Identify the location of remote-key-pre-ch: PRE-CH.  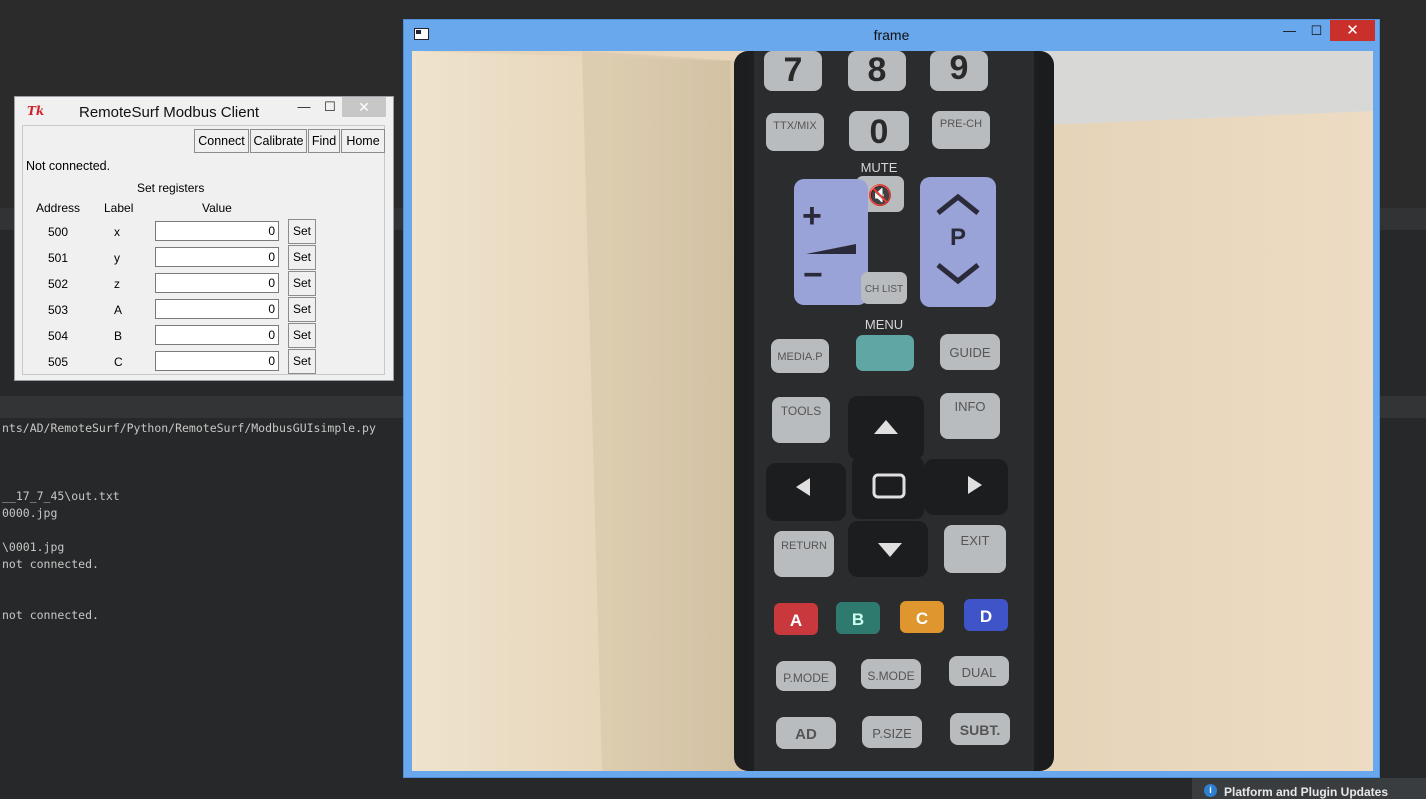
(961, 130).